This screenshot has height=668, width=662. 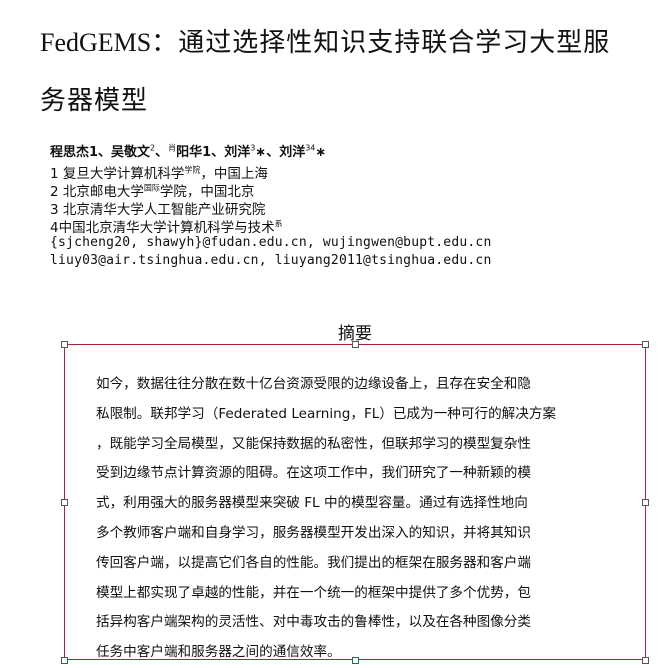 I want to click on title-line-1: FedGEMS：通过选择性知识支持联合学习大型服, so click(x=350, y=43).